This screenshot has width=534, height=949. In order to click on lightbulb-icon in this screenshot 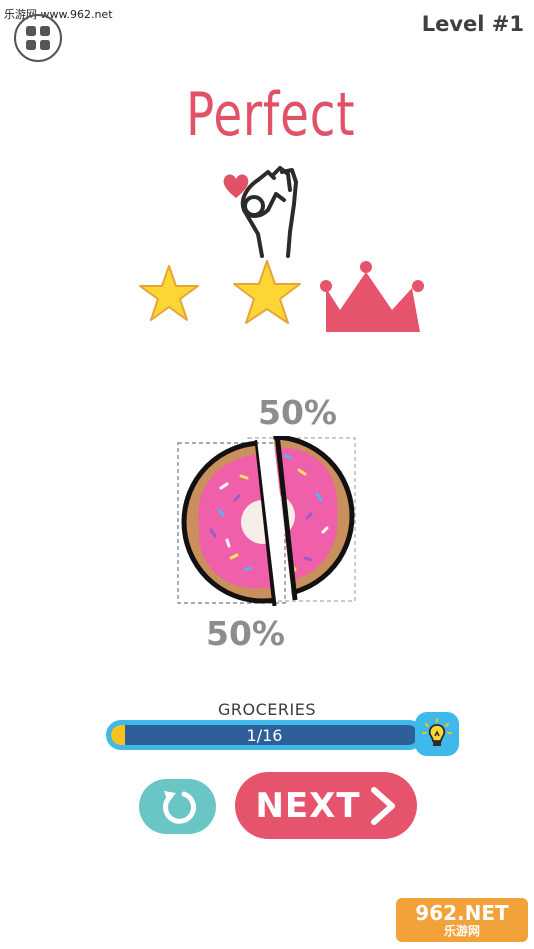, I will do `click(437, 732)`.